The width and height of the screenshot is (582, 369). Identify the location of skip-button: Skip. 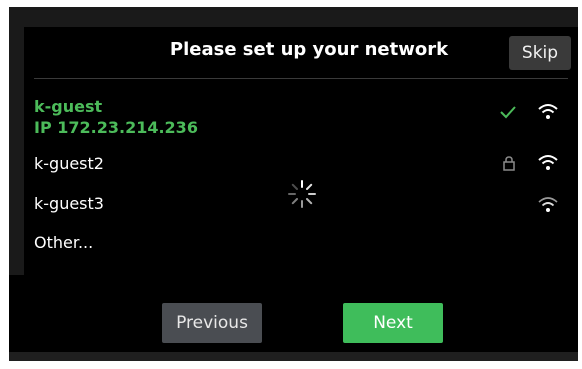
(540, 53).